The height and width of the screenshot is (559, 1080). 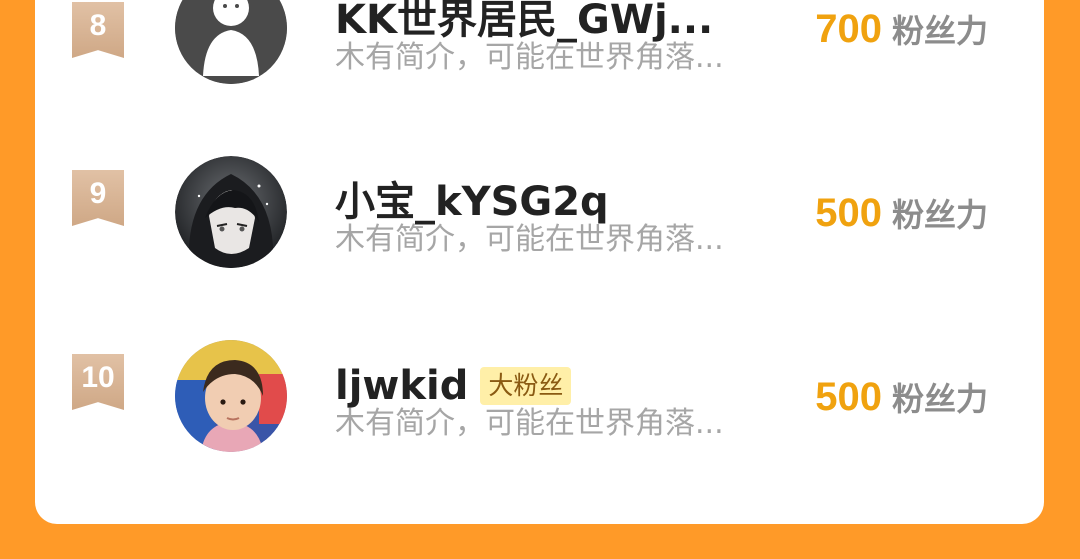 What do you see at coordinates (526, 386) in the screenshot?
I see `big-fan-badge: 大粉丝` at bounding box center [526, 386].